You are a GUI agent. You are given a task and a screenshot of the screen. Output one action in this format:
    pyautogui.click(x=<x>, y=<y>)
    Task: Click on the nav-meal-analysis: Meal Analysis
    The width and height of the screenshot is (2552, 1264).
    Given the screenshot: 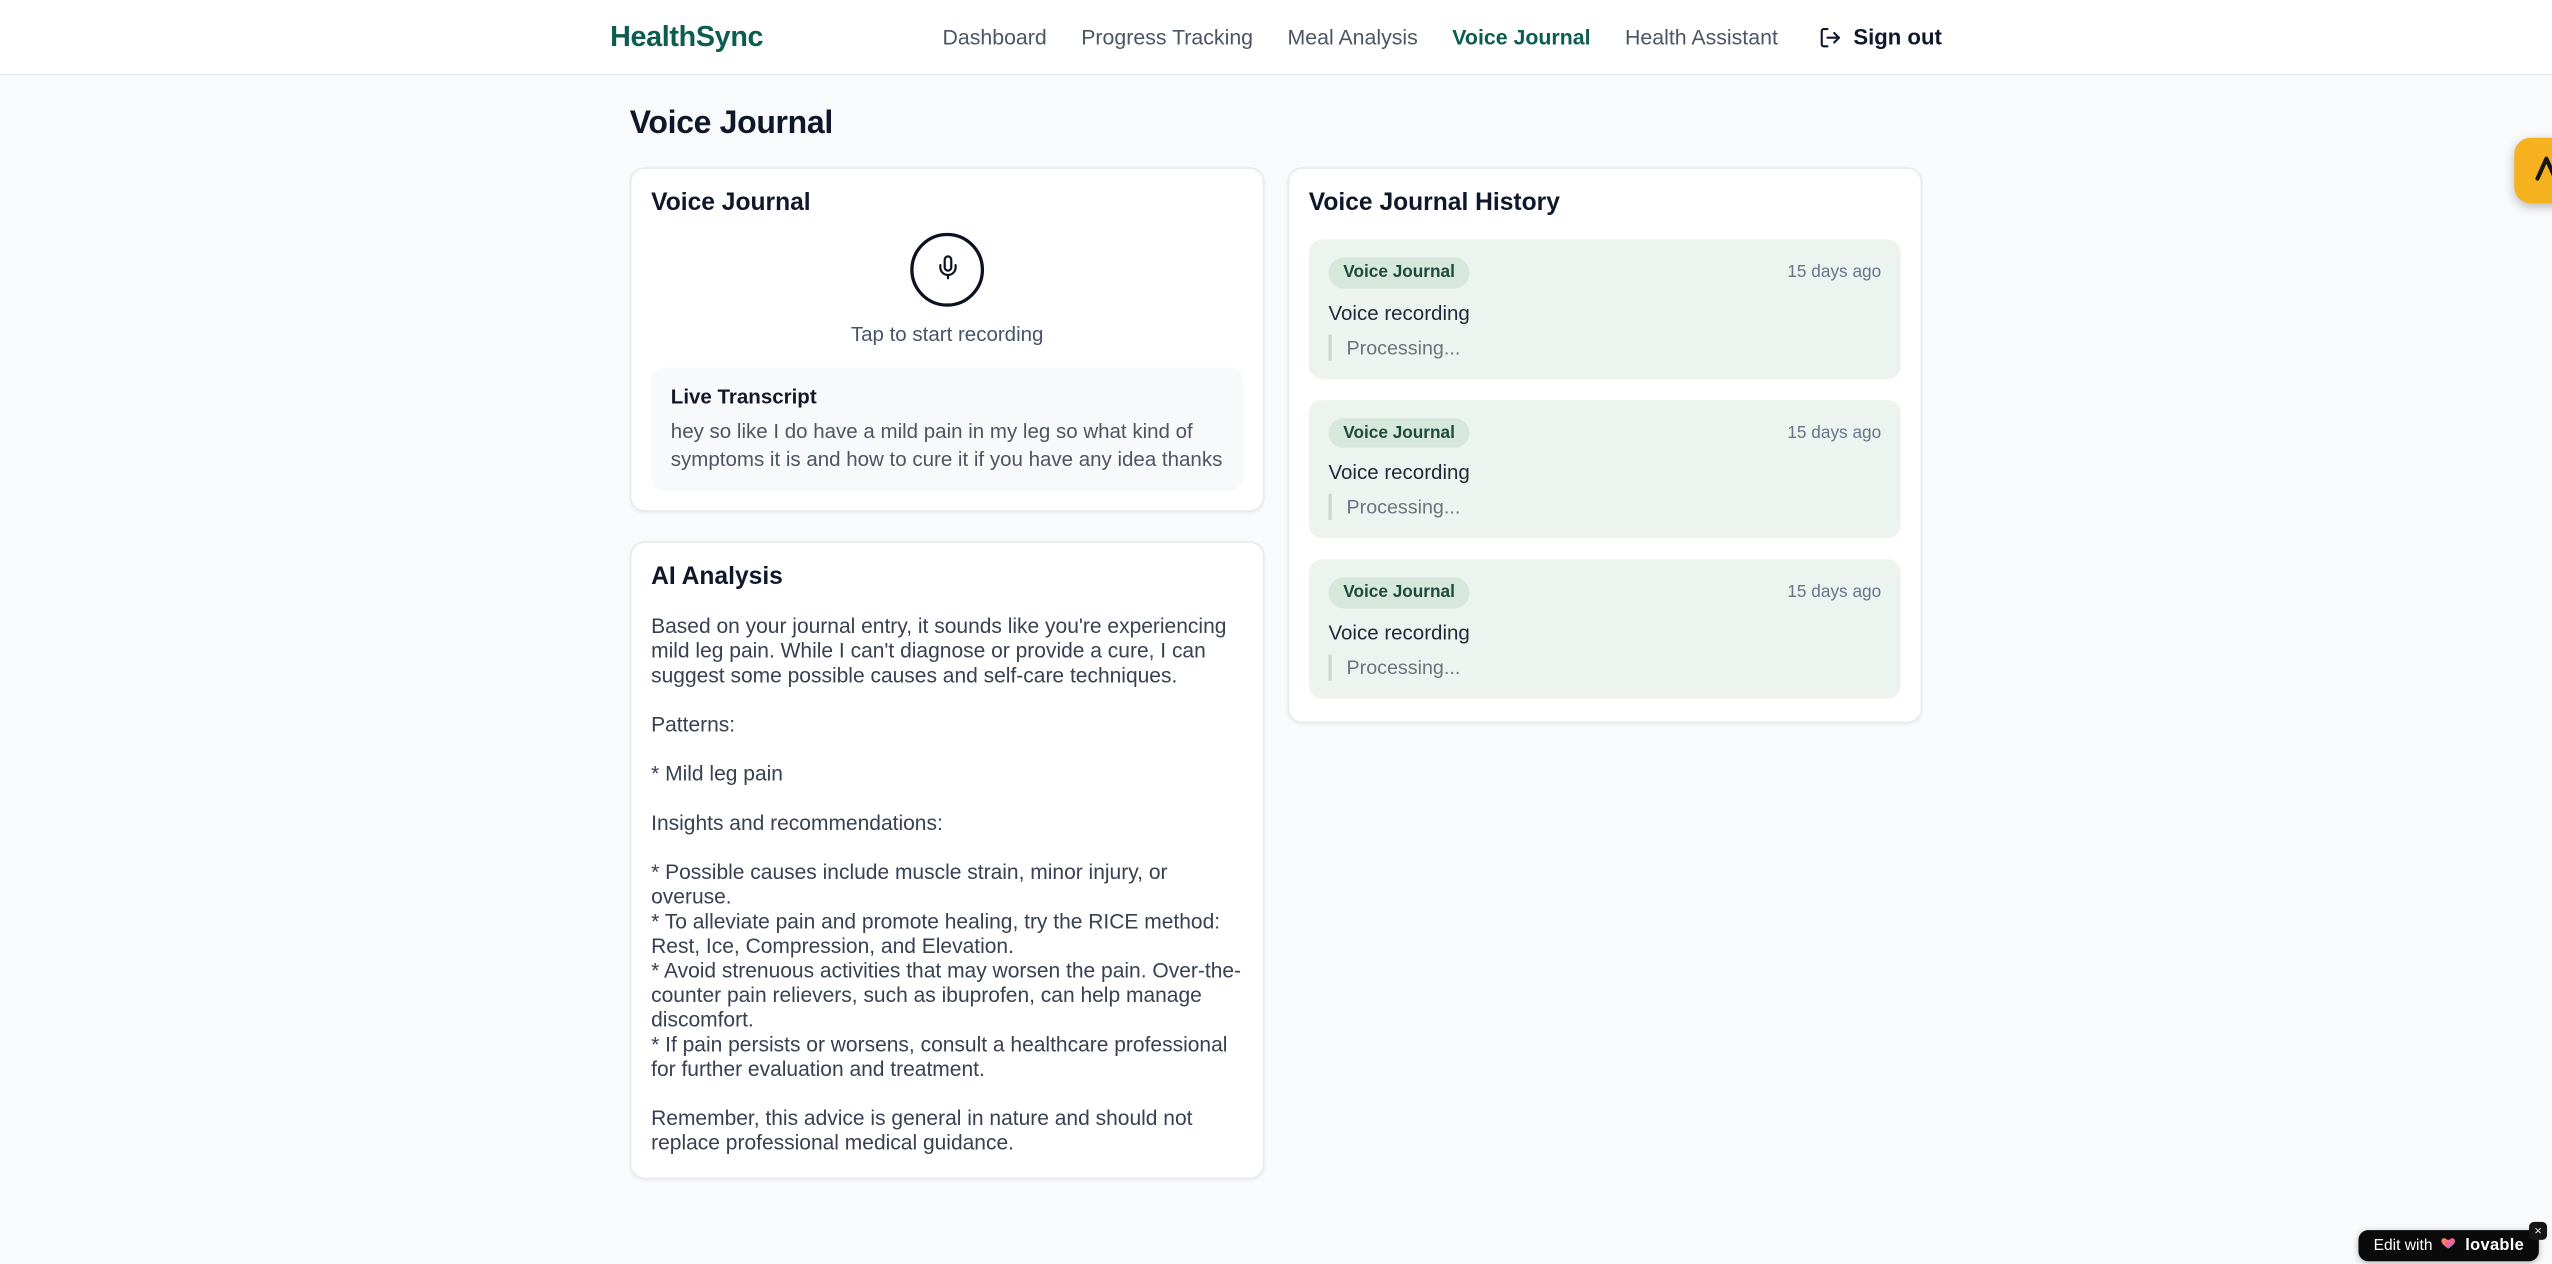 What is the action you would take?
    pyautogui.click(x=1352, y=37)
    